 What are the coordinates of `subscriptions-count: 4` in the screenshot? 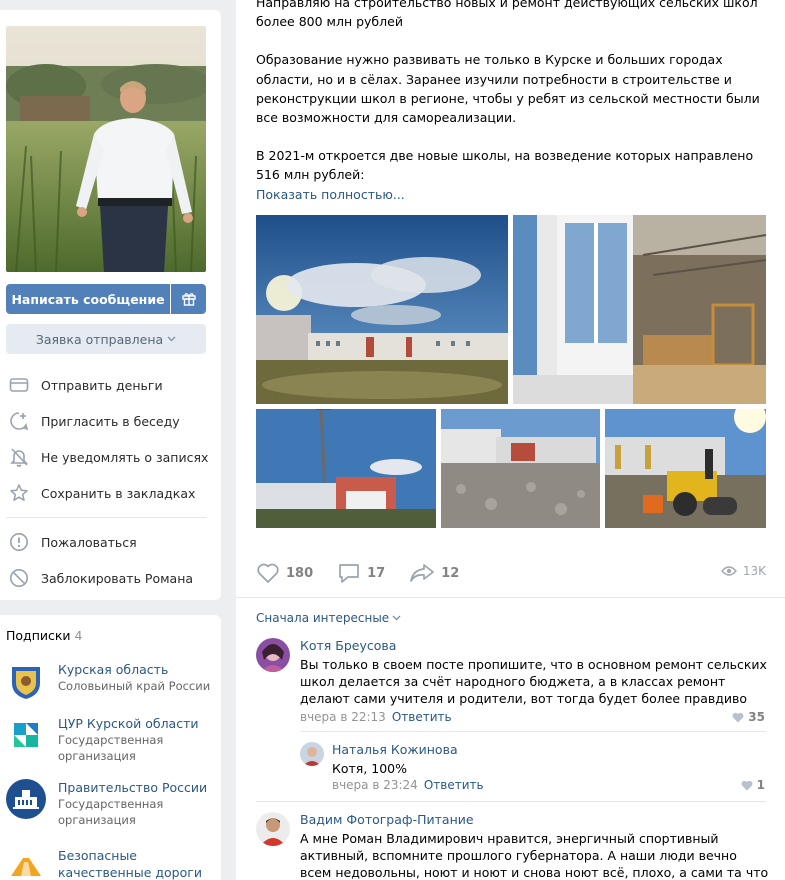 It's located at (78, 635).